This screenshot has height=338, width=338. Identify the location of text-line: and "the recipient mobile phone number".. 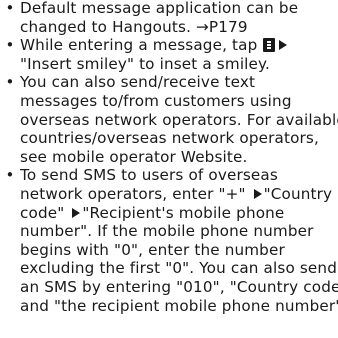
(179, 305).